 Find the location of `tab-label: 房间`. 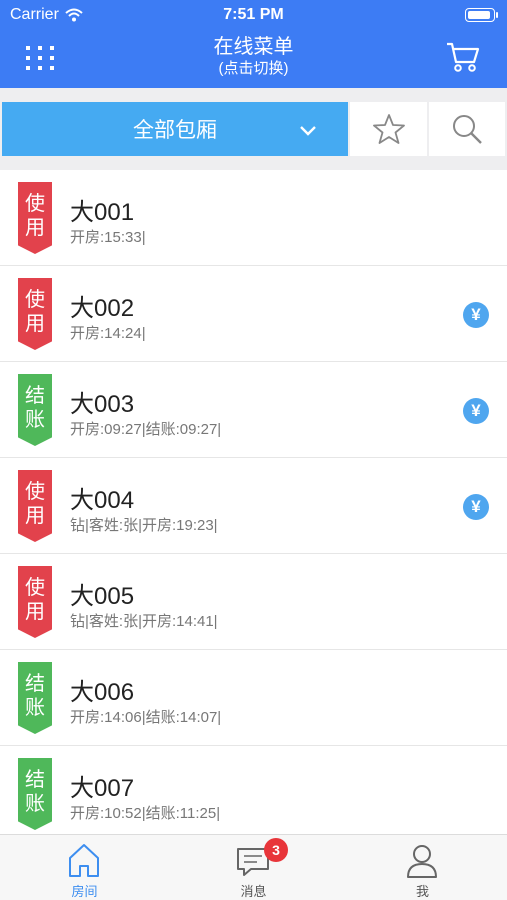

tab-label: 房间 is located at coordinates (84, 891).